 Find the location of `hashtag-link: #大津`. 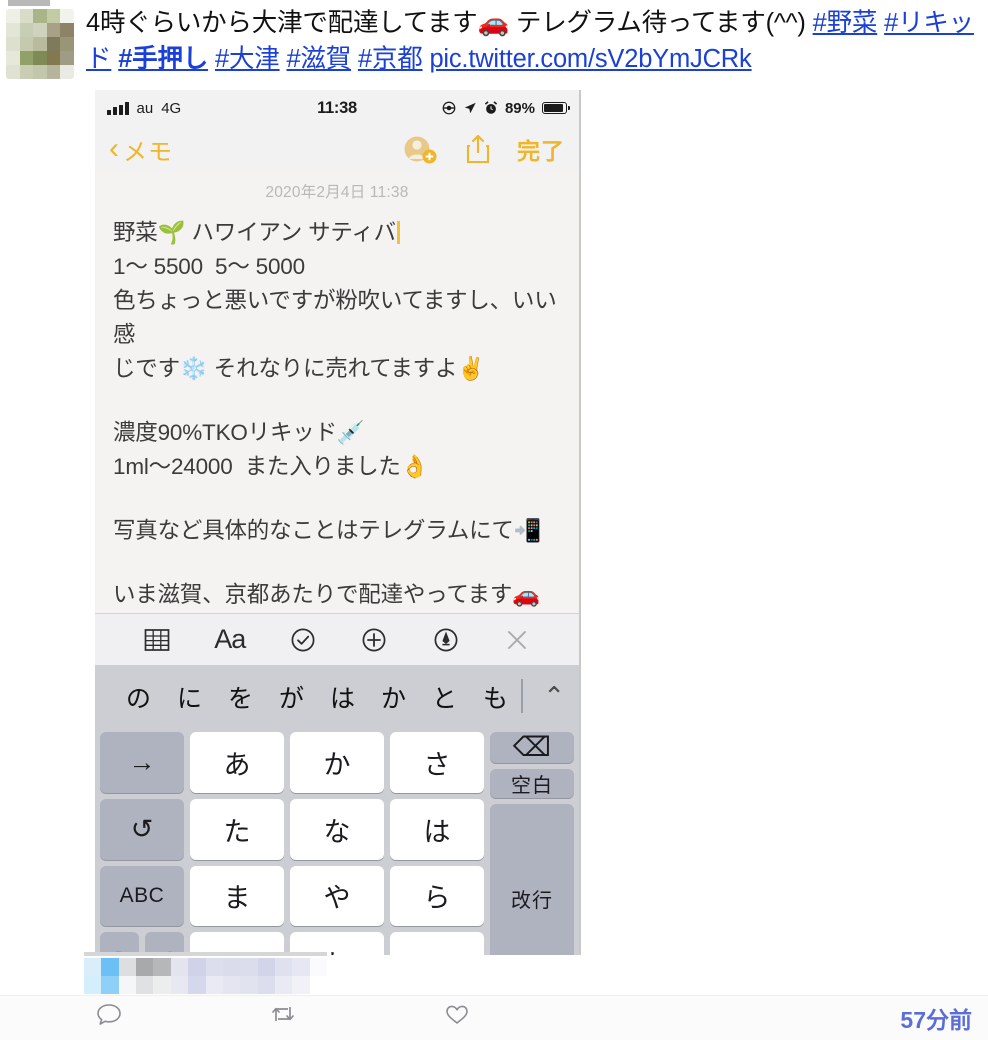

hashtag-link: #大津 is located at coordinates (247, 59).